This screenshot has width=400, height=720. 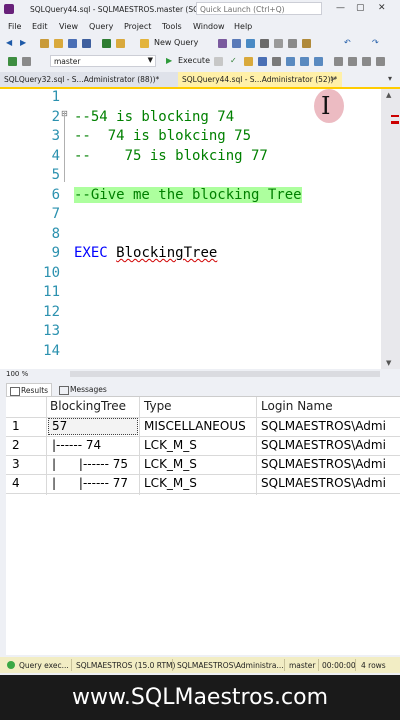 What do you see at coordinates (51, 331) in the screenshot?
I see `line-number: 13` at bounding box center [51, 331].